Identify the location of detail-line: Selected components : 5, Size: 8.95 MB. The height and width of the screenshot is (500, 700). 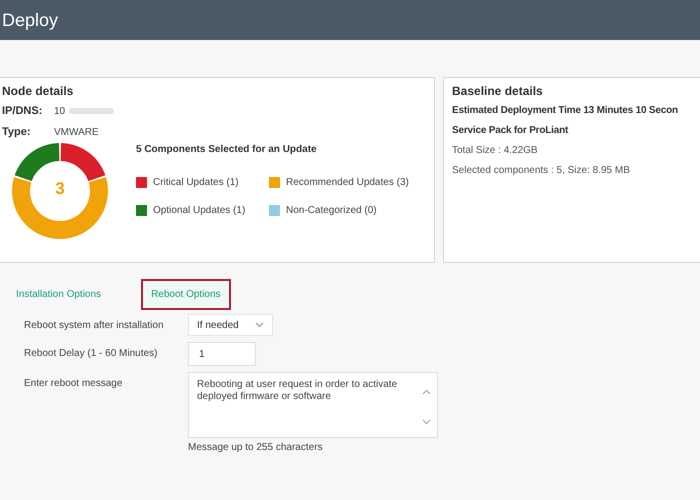
(541, 170).